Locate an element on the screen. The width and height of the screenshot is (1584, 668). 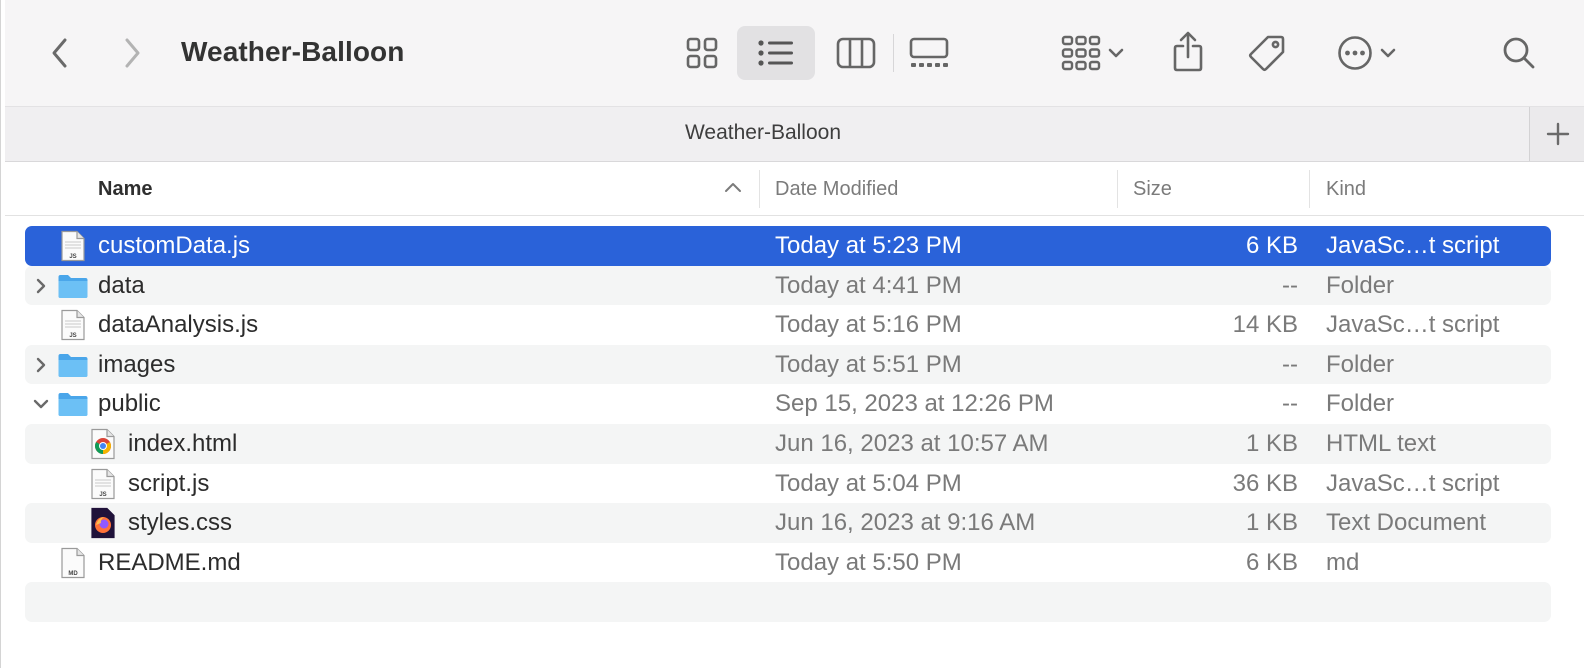
tab-bar: Weather-Balloon is located at coordinates (794, 134).